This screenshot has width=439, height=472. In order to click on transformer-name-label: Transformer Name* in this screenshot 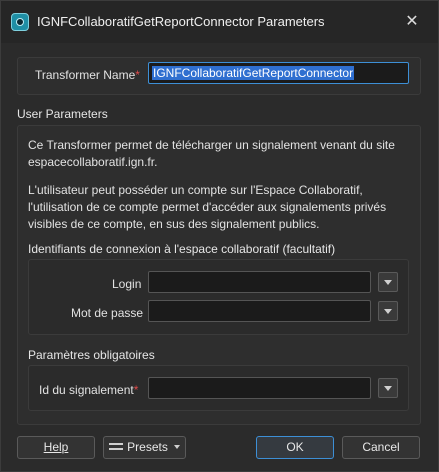, I will do `click(87, 75)`.